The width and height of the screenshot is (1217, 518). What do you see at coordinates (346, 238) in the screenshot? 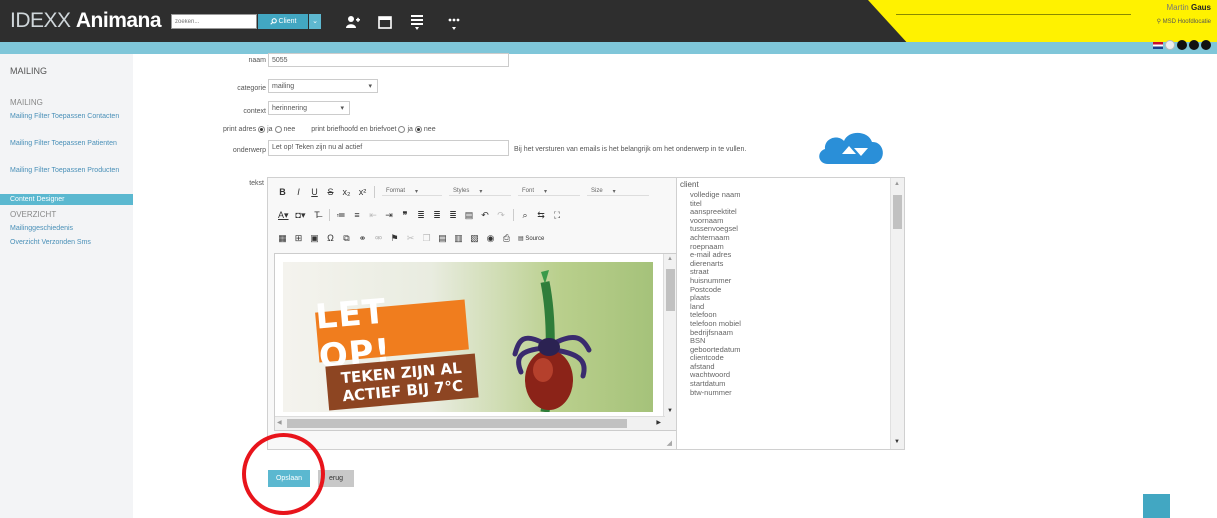
I see `iframe-icon: ⧉` at bounding box center [346, 238].